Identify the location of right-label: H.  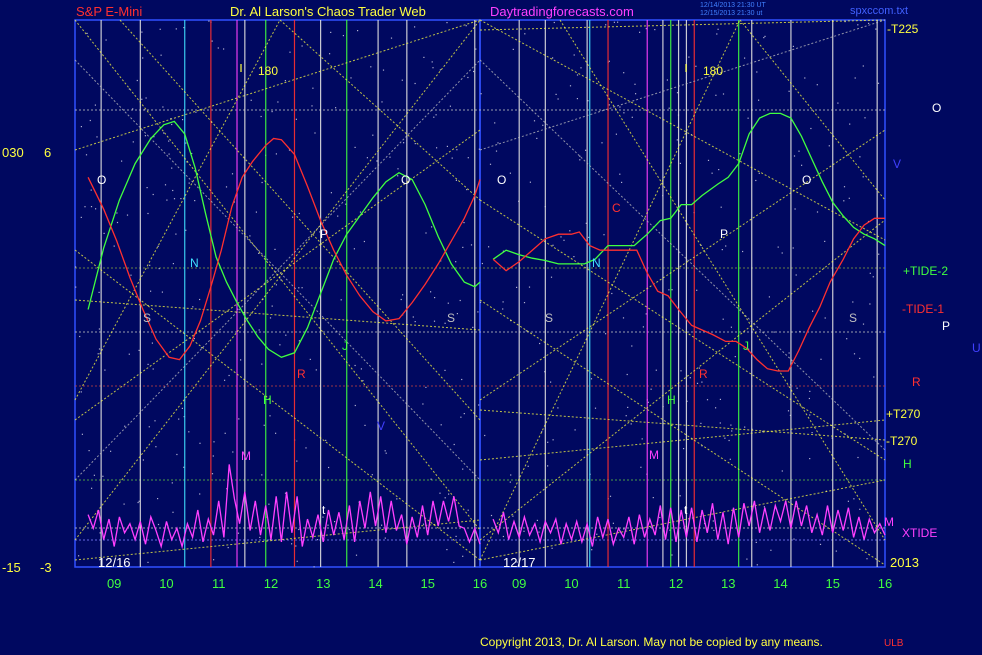
(907, 464).